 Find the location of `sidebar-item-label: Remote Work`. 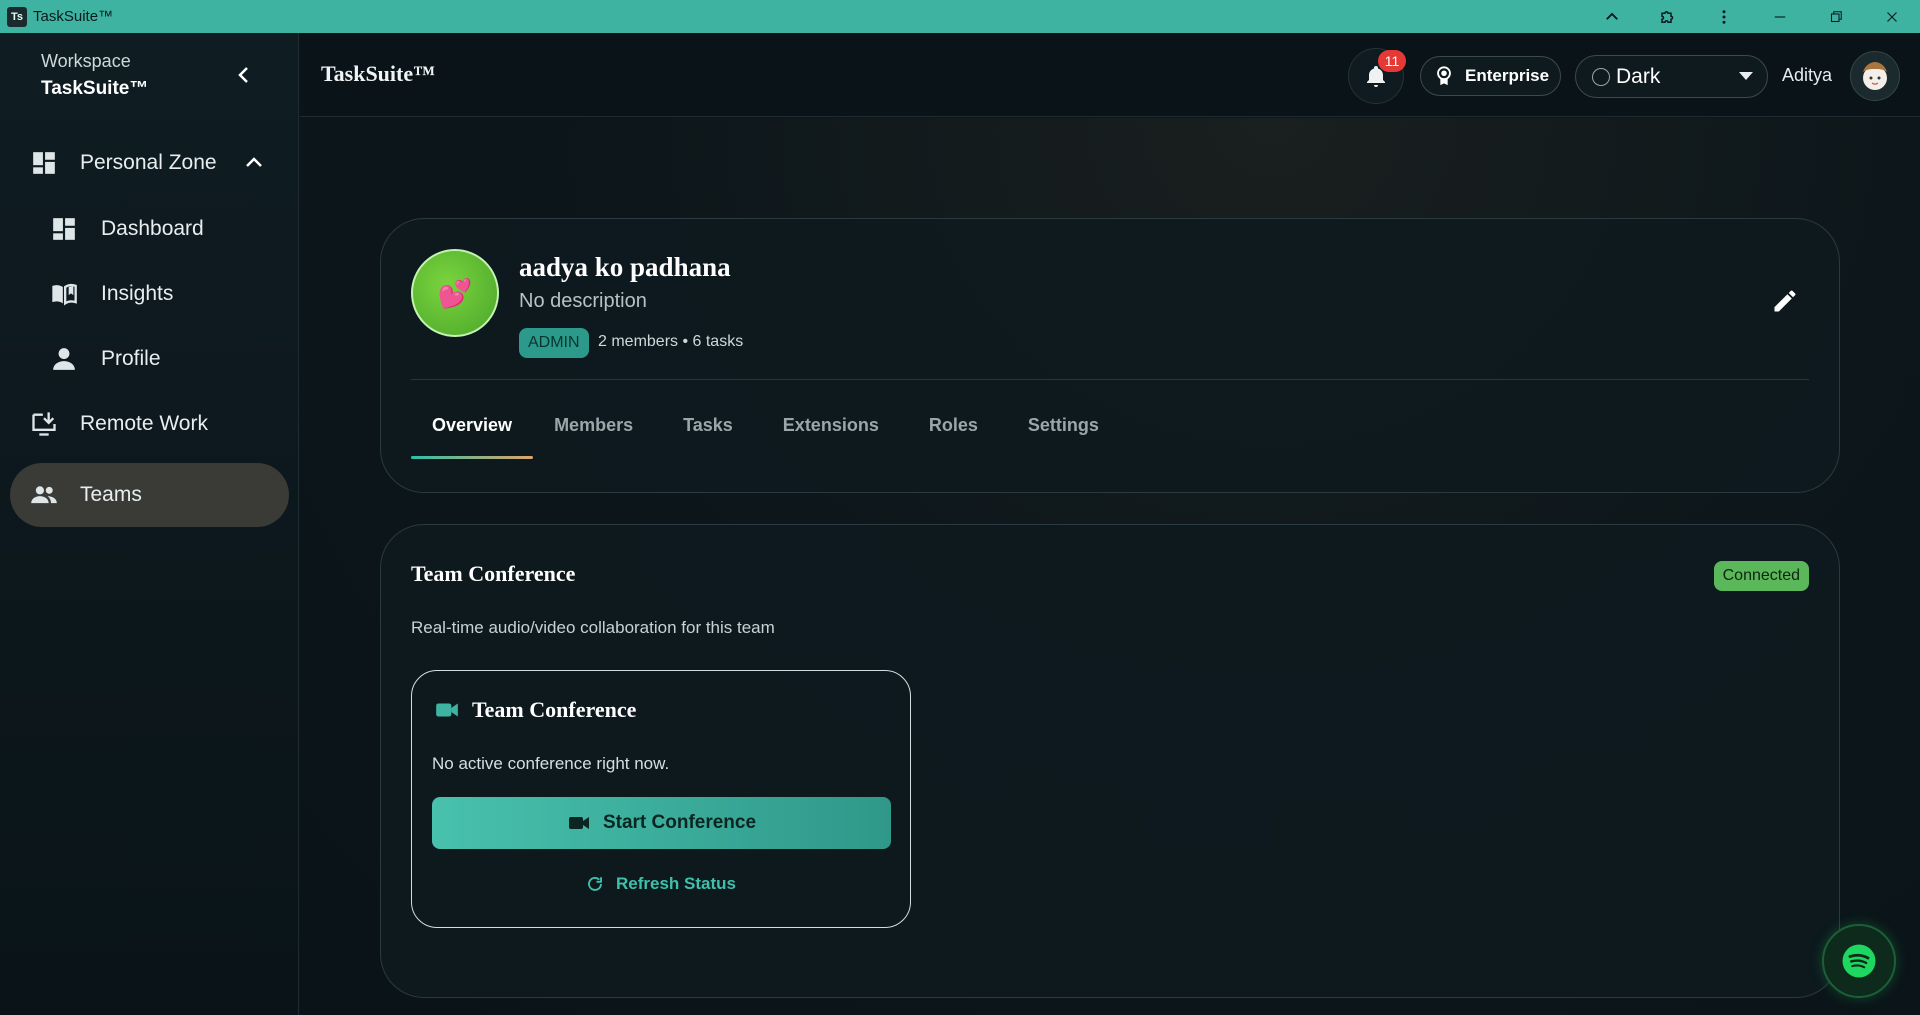

sidebar-item-label: Remote Work is located at coordinates (144, 423).